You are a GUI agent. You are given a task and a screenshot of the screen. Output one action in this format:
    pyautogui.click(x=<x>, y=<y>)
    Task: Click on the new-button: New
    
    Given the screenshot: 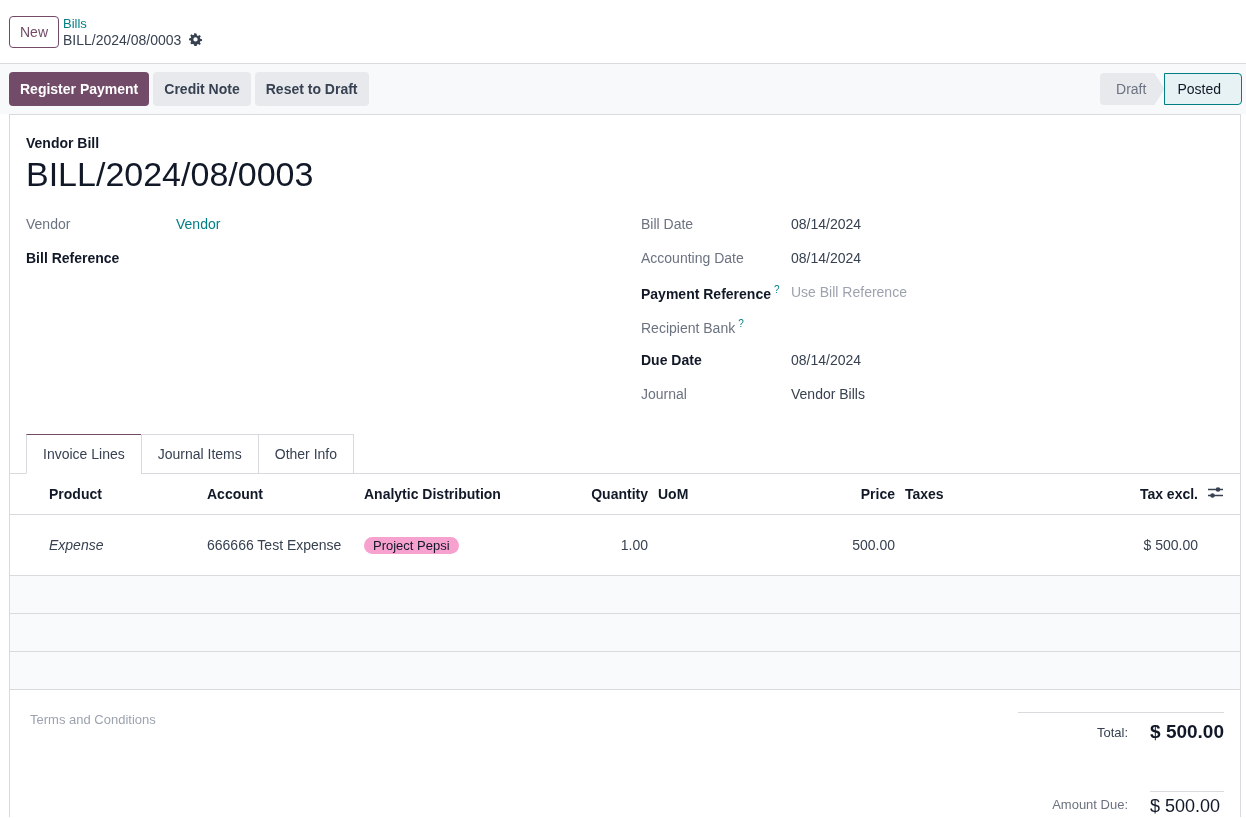 What is the action you would take?
    pyautogui.click(x=34, y=31)
    